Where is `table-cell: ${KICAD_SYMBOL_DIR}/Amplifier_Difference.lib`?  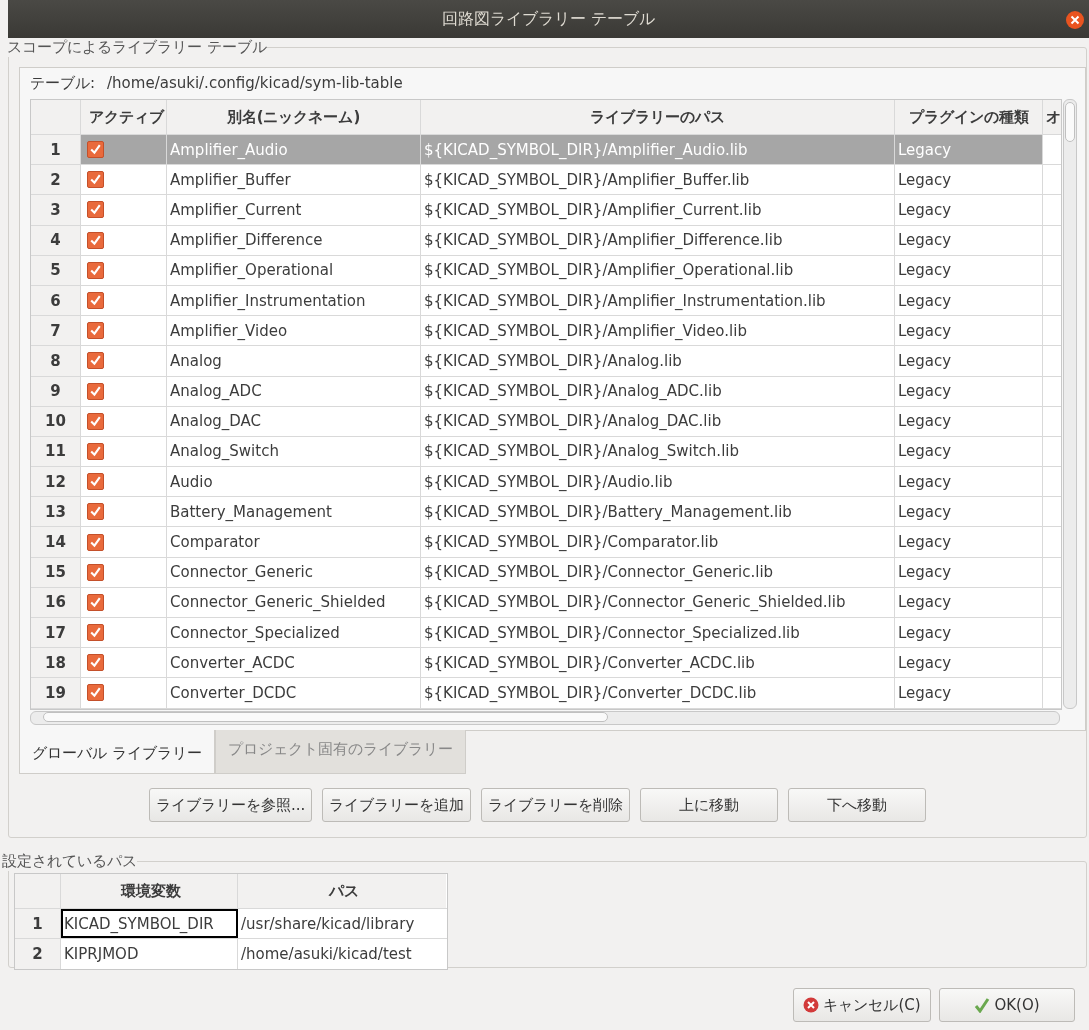
table-cell: ${KICAD_SYMBOL_DIR}/Amplifier_Difference.lib is located at coordinates (658, 240).